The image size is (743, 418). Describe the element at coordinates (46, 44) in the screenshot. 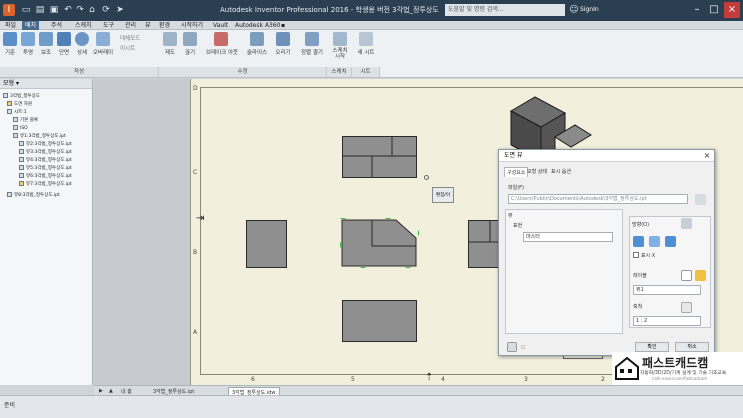

I see `auxiliary-view-button: 보조` at that location.